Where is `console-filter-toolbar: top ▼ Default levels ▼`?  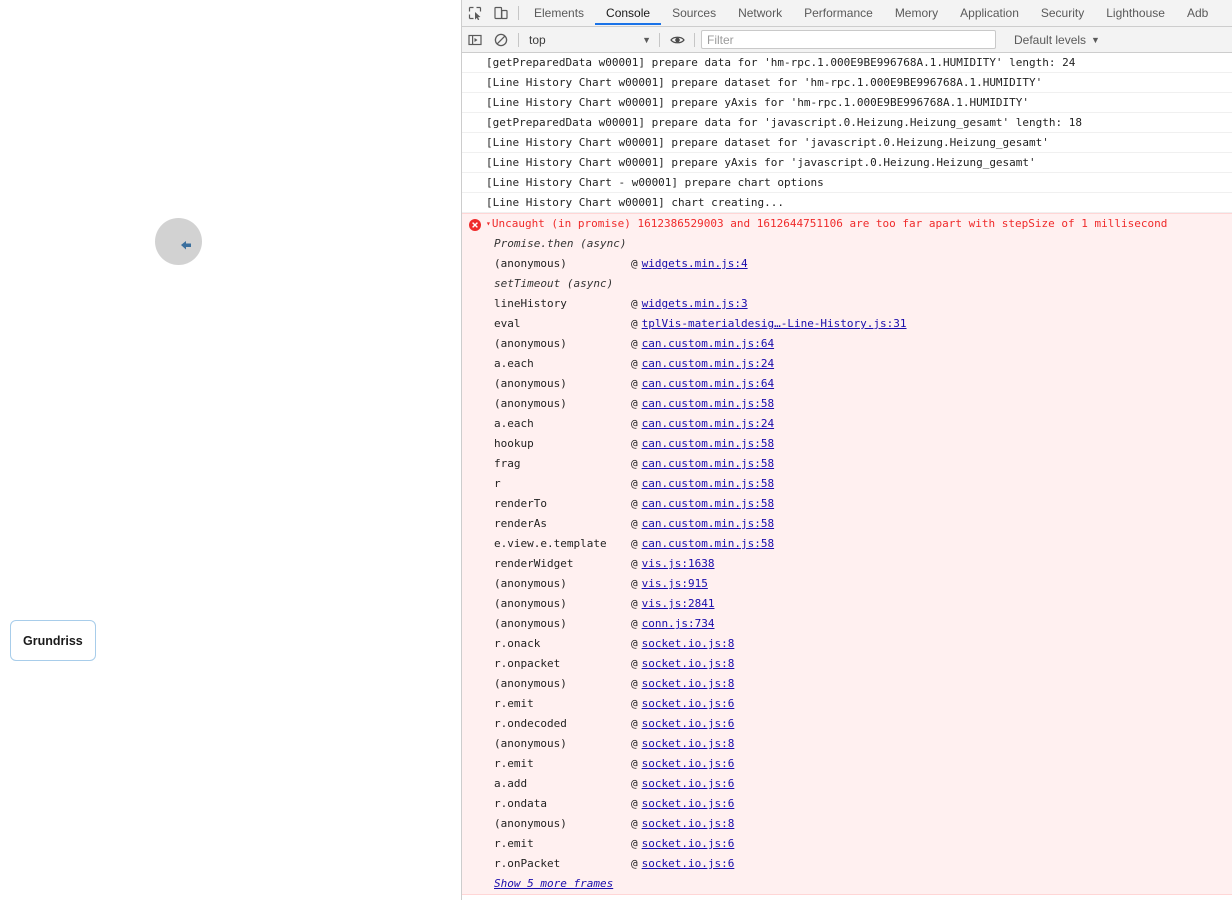 console-filter-toolbar: top ▼ Default levels ▼ is located at coordinates (847, 40).